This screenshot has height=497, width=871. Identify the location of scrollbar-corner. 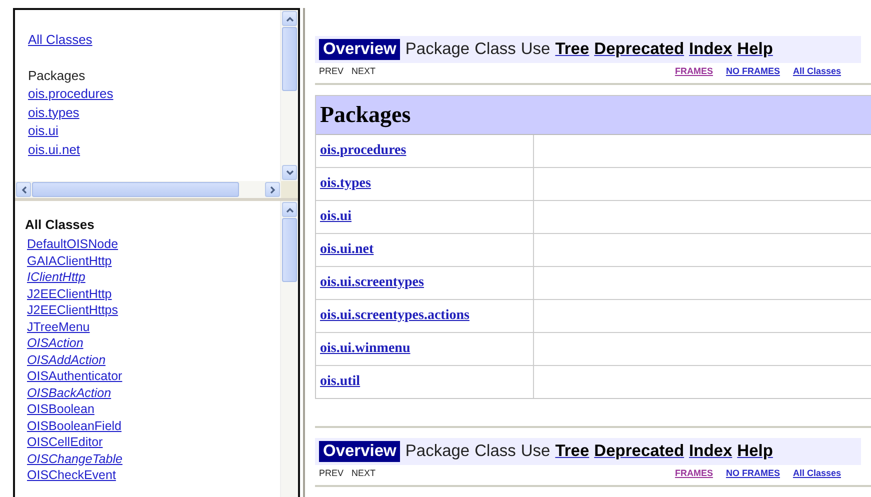
(289, 189).